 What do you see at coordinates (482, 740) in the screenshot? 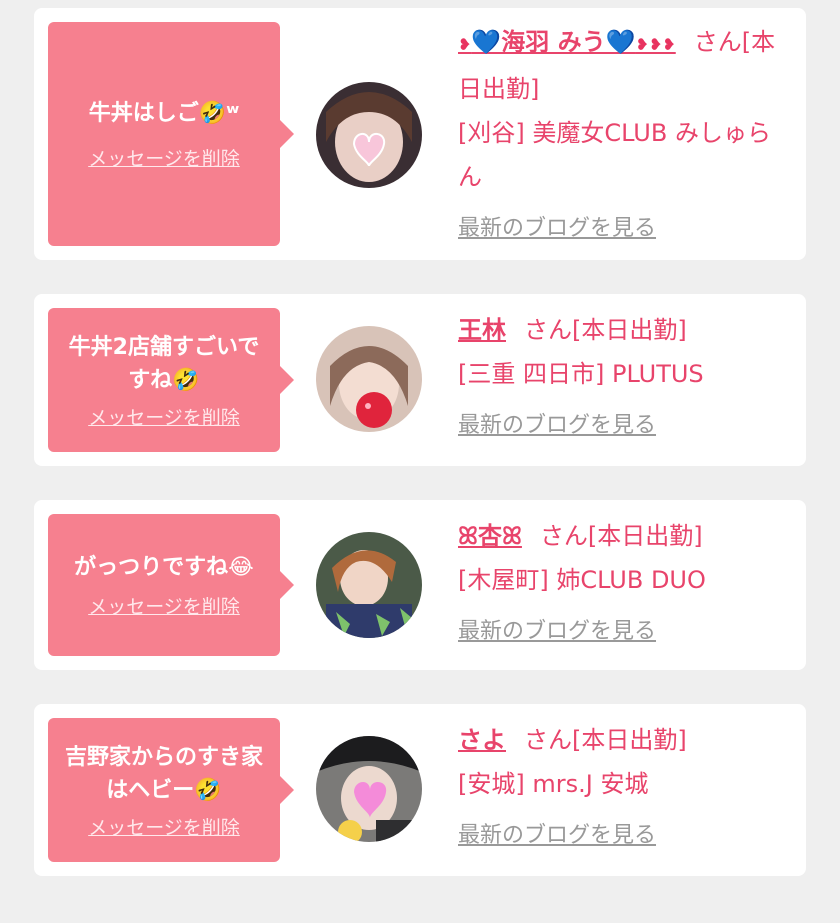
I see `cast-name-link: さよ` at bounding box center [482, 740].